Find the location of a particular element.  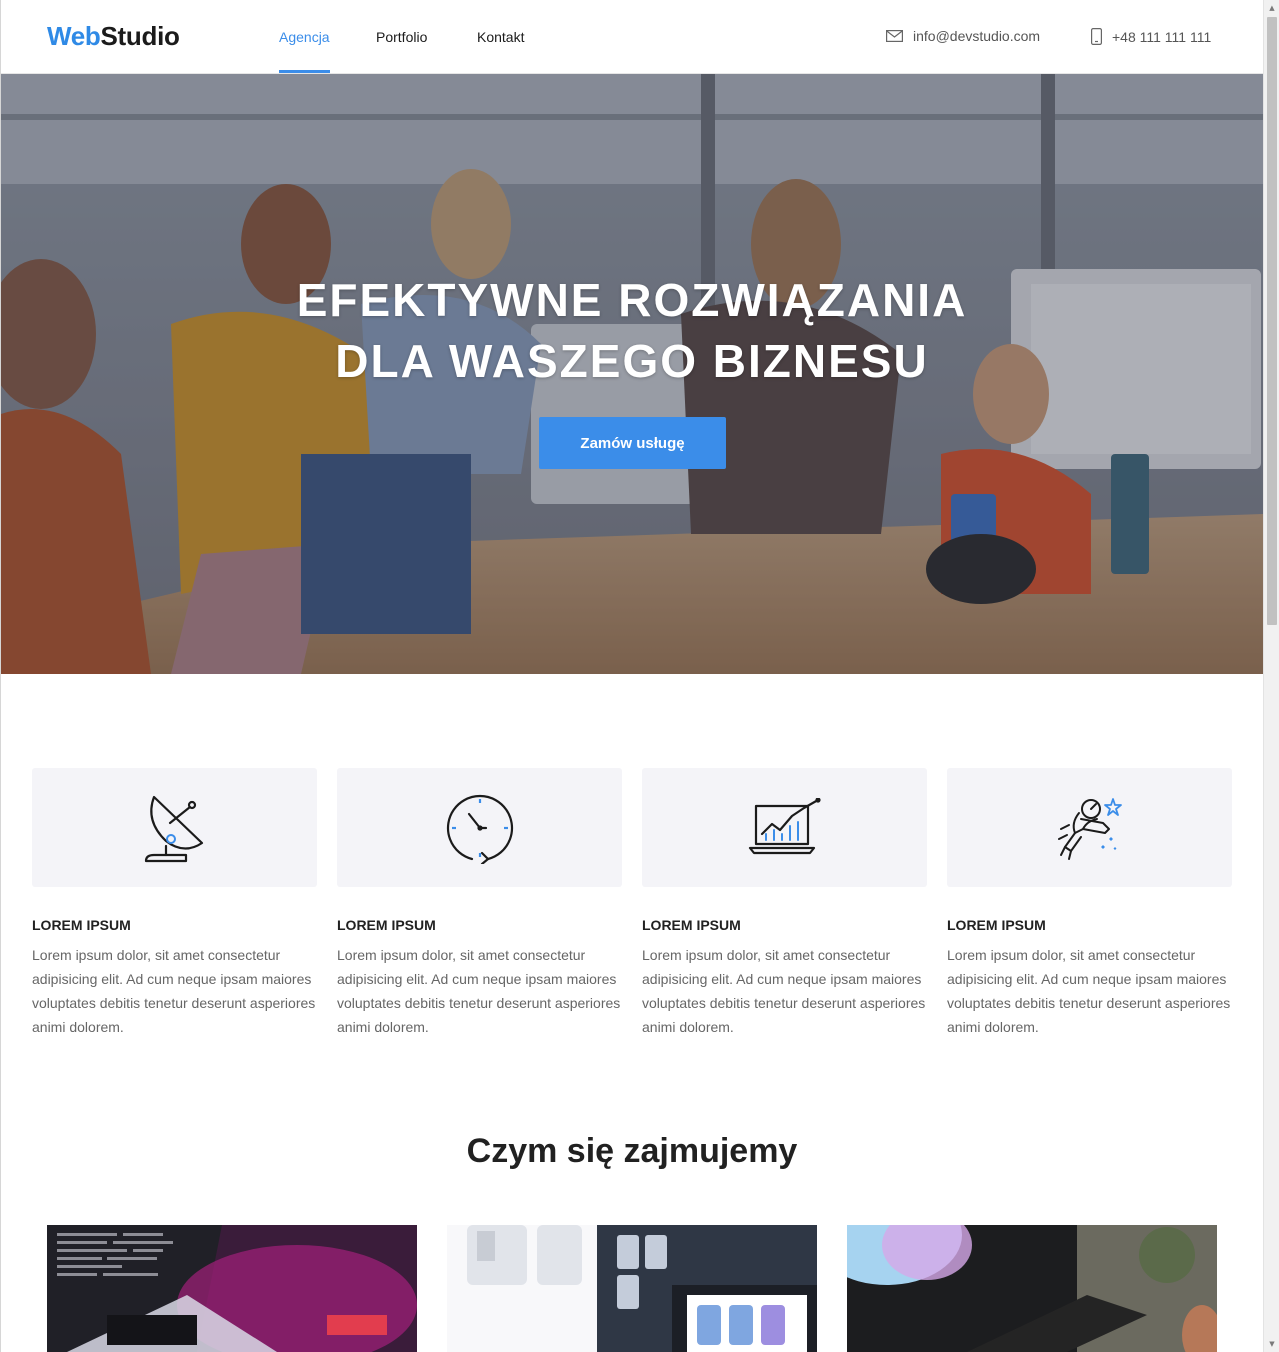

scrollbar-thumb is located at coordinates (1272, 321).